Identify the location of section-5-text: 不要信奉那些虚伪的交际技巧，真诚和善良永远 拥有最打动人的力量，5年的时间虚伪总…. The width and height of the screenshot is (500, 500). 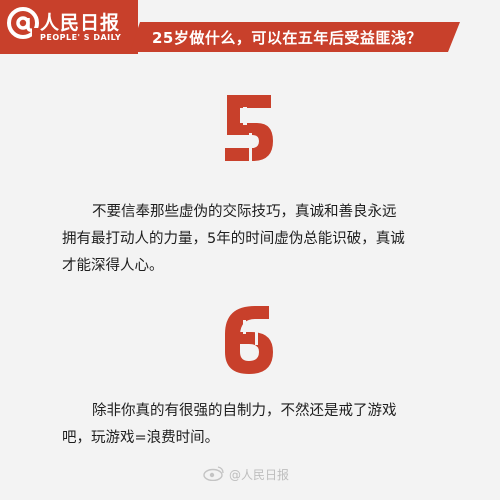
(264, 239).